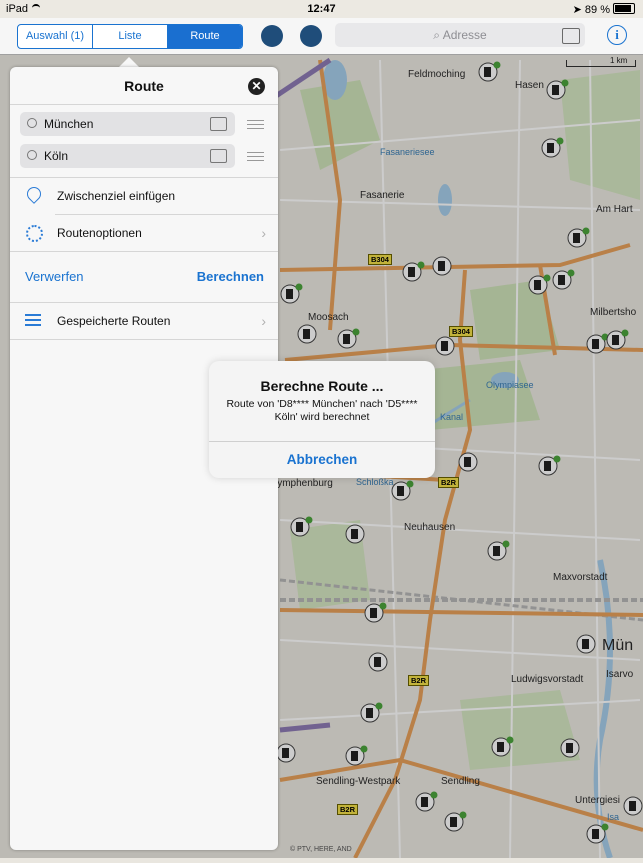 Image resolution: width=643 pixels, height=863 pixels. Describe the element at coordinates (205, 36) in the screenshot. I see `segment-route: Route` at that location.